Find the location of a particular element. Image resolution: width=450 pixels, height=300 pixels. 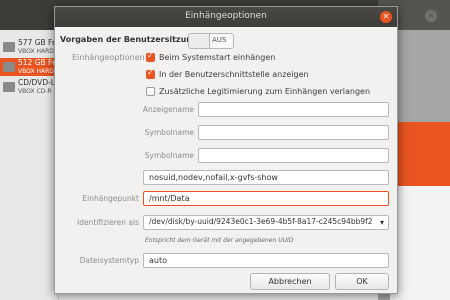

startup-mount-label: Beim Systemstart einhängen is located at coordinates (217, 57).